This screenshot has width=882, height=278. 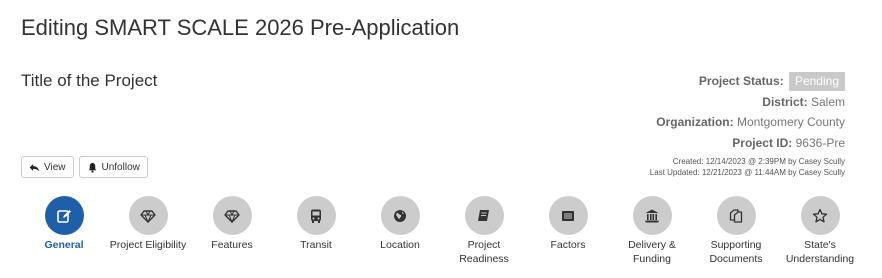 What do you see at coordinates (316, 245) in the screenshot?
I see `step-label: Transit` at bounding box center [316, 245].